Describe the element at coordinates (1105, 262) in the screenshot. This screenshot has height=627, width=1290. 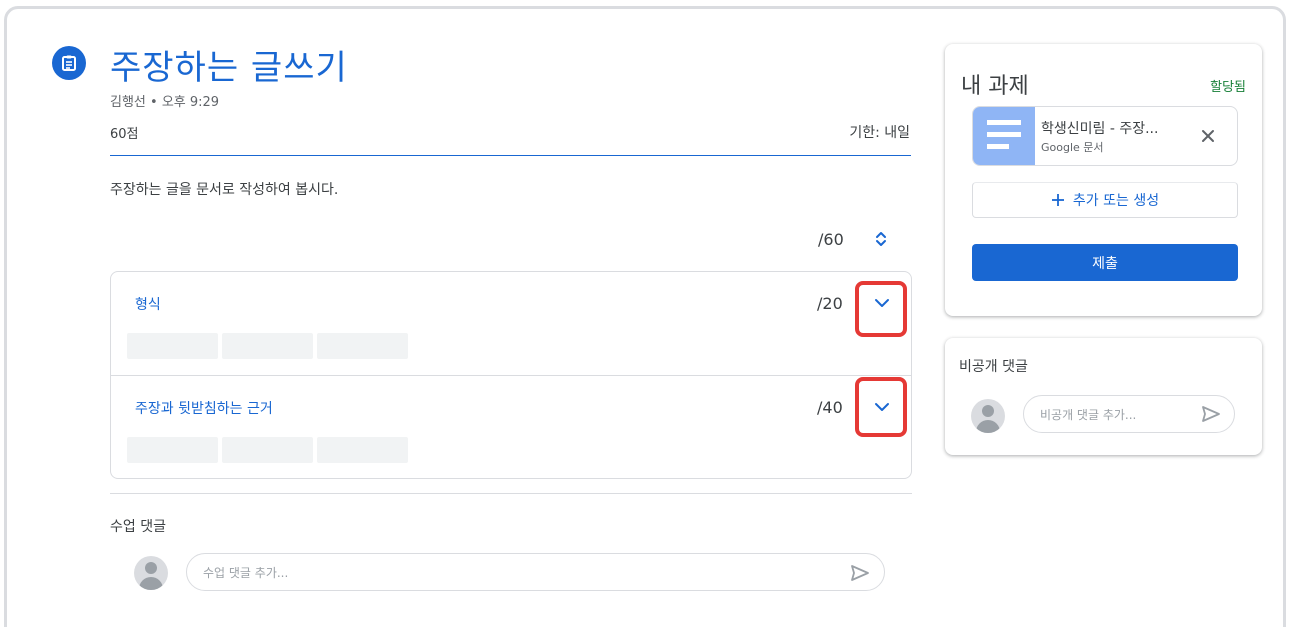
I see `submit-button: 제출` at that location.